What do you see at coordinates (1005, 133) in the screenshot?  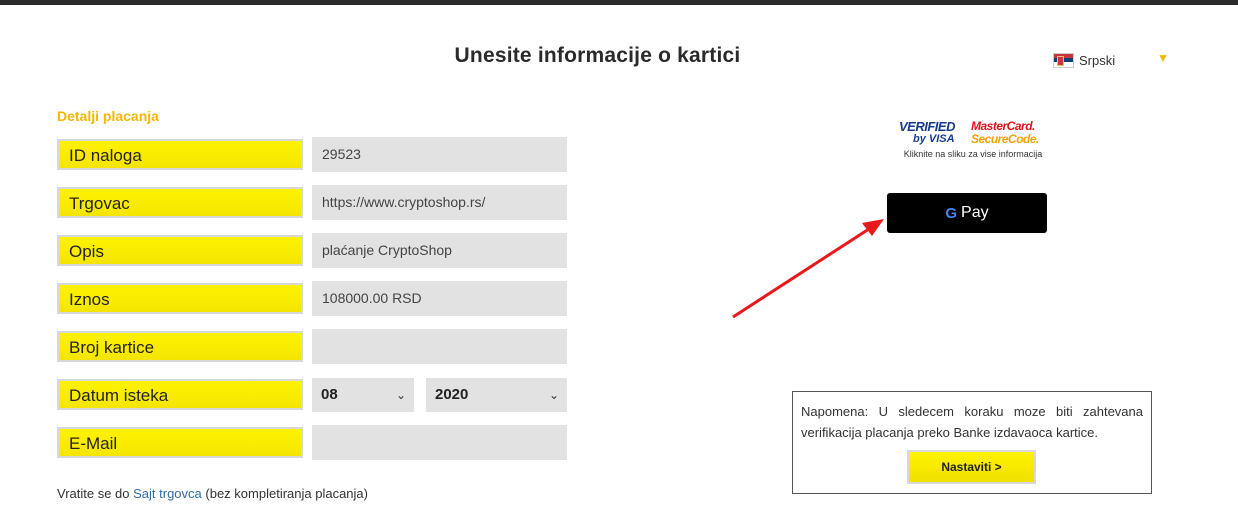 I see `mastercard-securecode-logo: MasterCard. SecureCode.` at bounding box center [1005, 133].